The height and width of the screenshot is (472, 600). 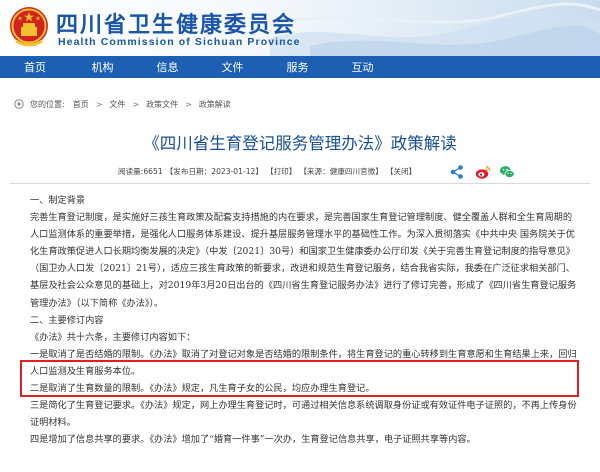 I want to click on main-nav: 首页 机构 信息 文件 服务 互动, so click(x=300, y=67).